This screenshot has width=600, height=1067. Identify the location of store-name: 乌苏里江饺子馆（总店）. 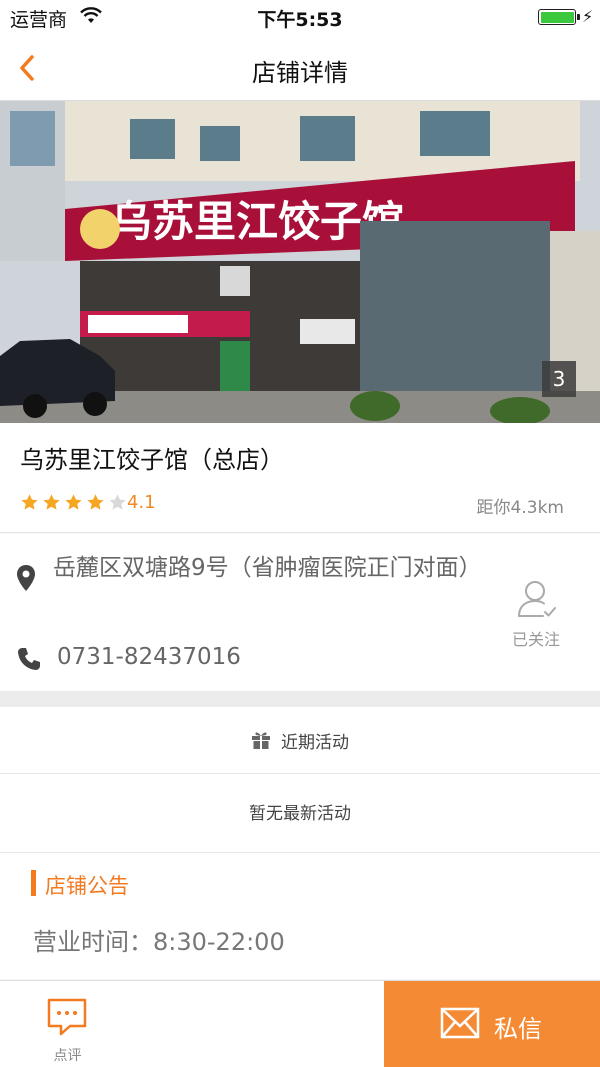
(152, 460).